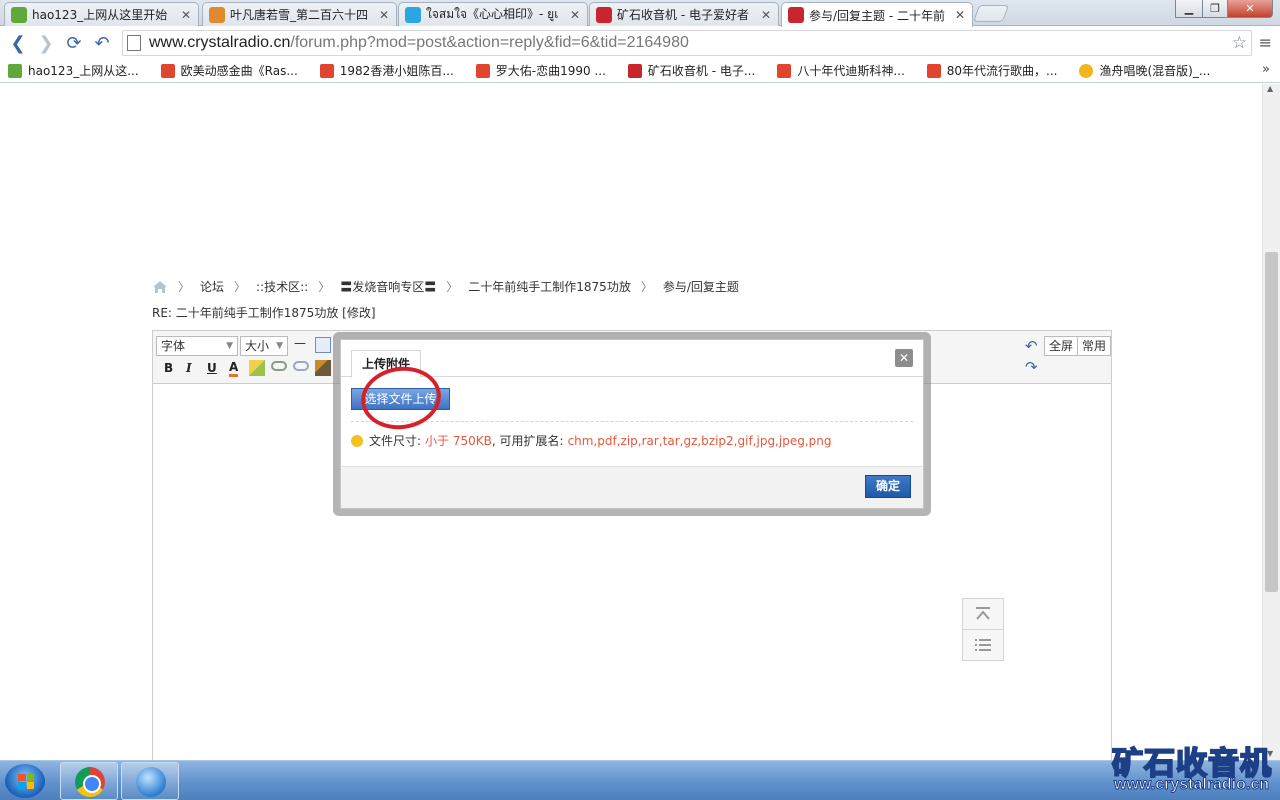 The height and width of the screenshot is (800, 1280). Describe the element at coordinates (700, 287) in the screenshot. I see `breadcrumb-current: 参与/回复主题` at that location.